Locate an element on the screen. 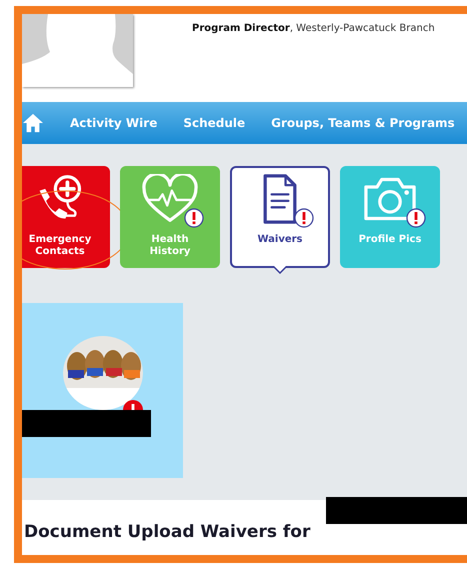 The height and width of the screenshot is (565, 467). nav-link: Groups, Teams & Programs is located at coordinates (363, 123).